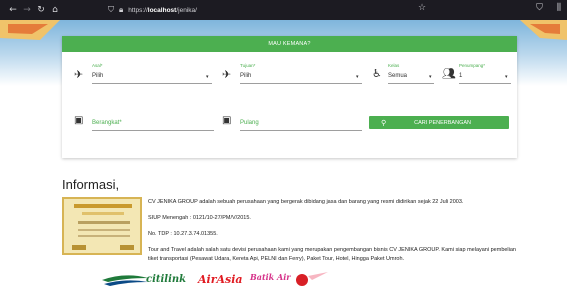 The height and width of the screenshot is (295, 567). What do you see at coordinates (430, 77) in the screenshot?
I see `kelas-caret-icon: ▾` at bounding box center [430, 77].